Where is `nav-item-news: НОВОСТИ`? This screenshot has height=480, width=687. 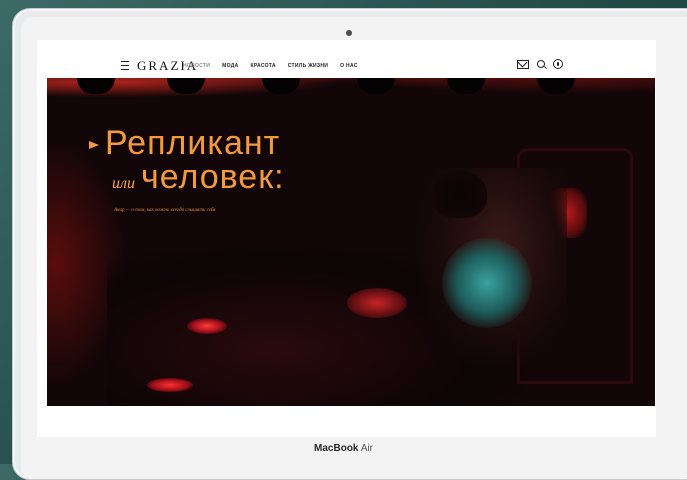
nav-item-news: НОВОСТИ is located at coordinates (196, 66).